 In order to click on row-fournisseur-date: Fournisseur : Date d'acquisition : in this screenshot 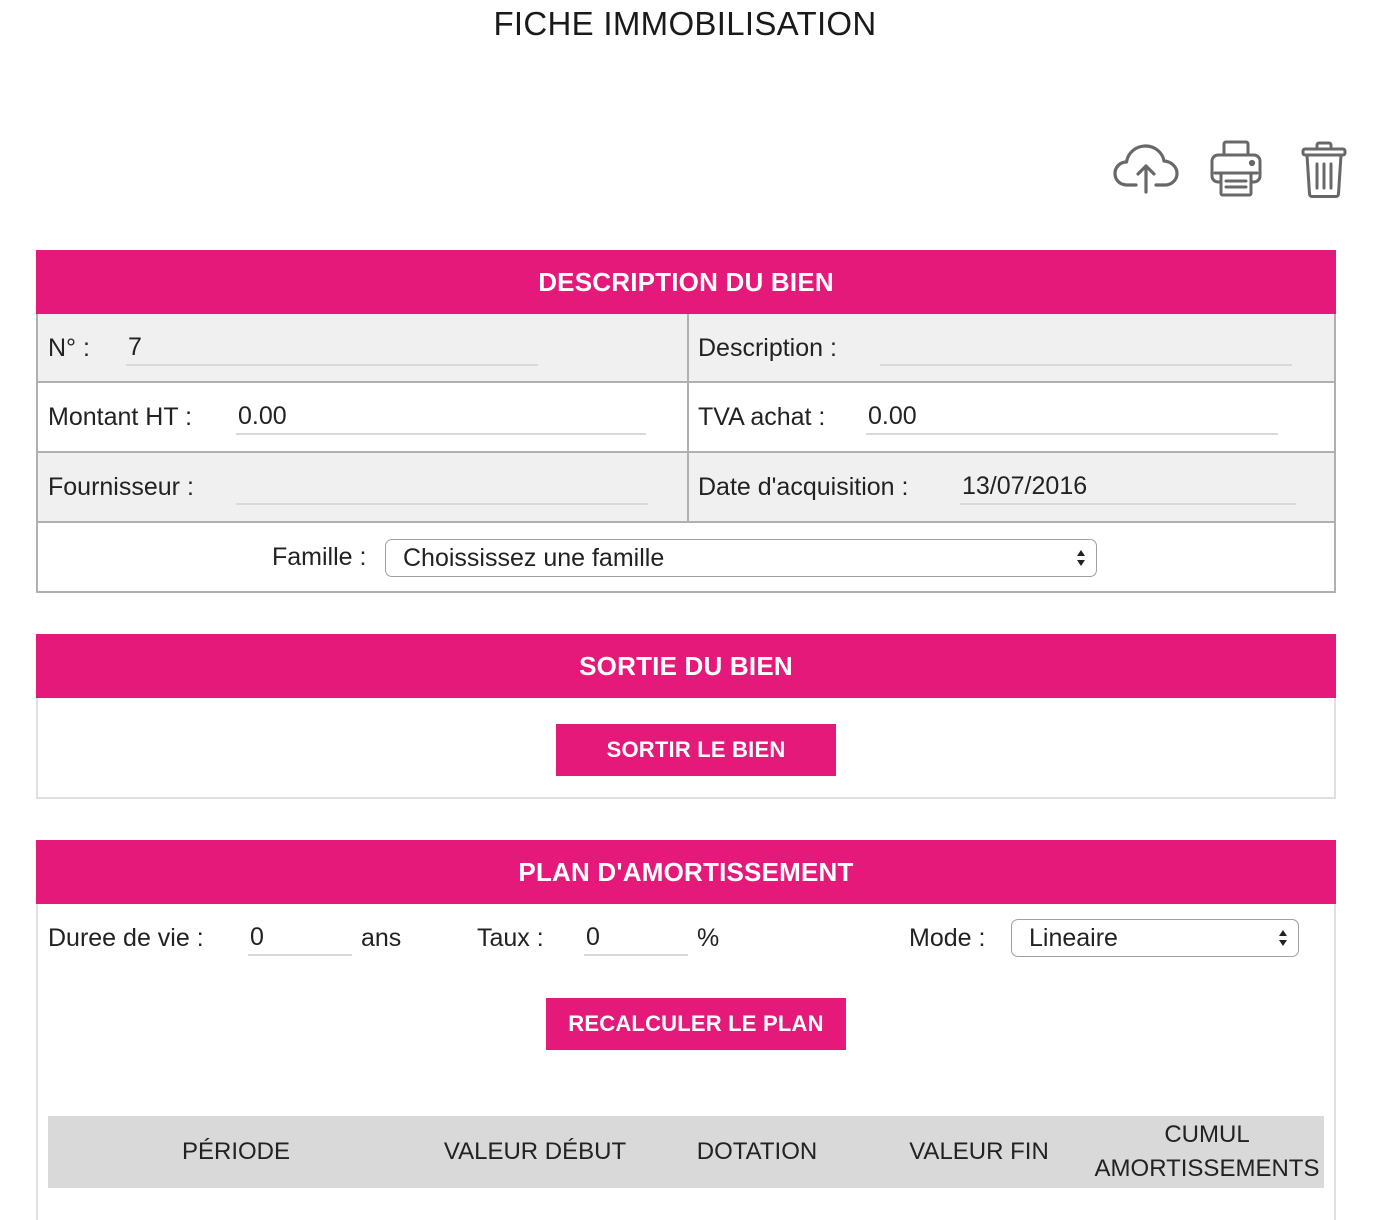, I will do `click(686, 488)`.